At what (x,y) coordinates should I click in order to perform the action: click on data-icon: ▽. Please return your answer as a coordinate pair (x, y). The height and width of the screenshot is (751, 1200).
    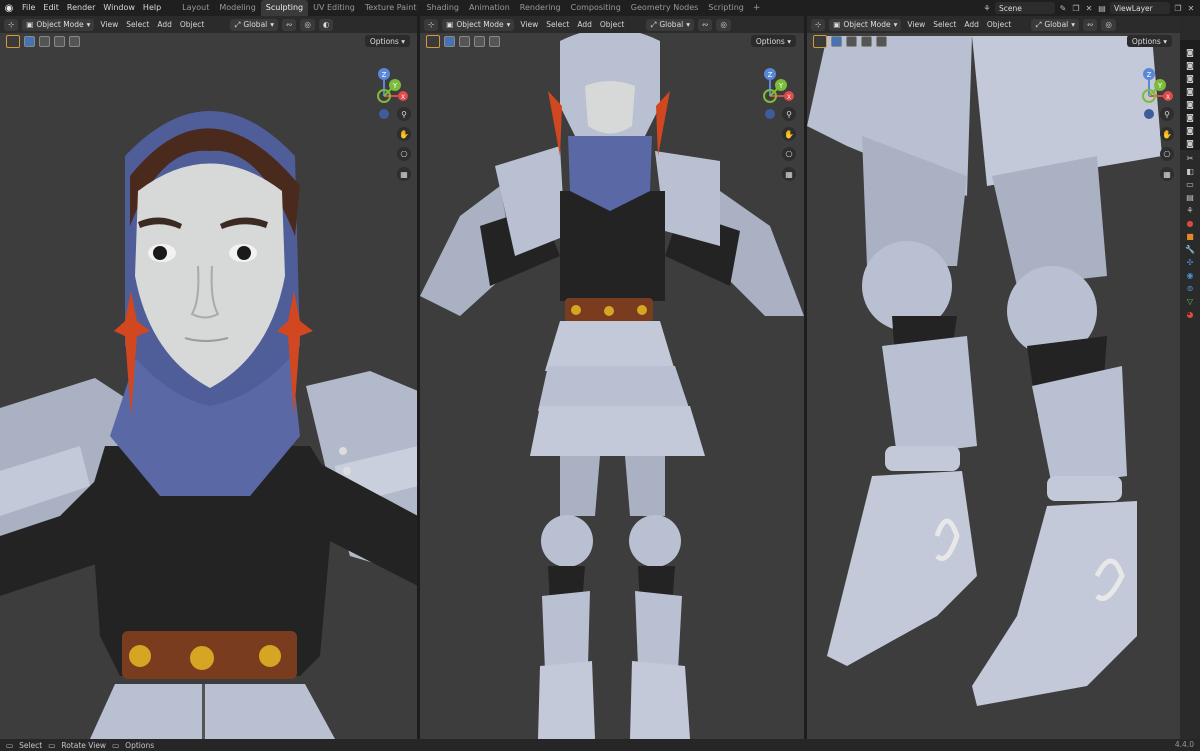
    Looking at the image, I should click on (1190, 301).